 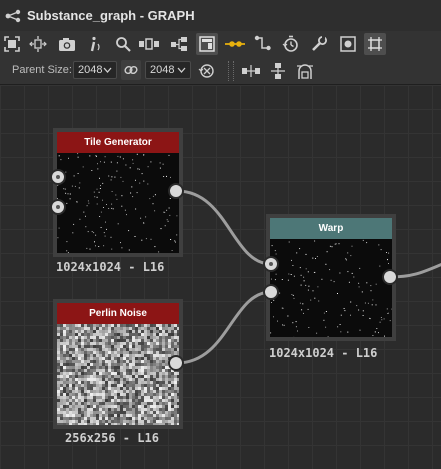 I want to click on node-perlin-noise: Perlin Noise, so click(x=118, y=364).